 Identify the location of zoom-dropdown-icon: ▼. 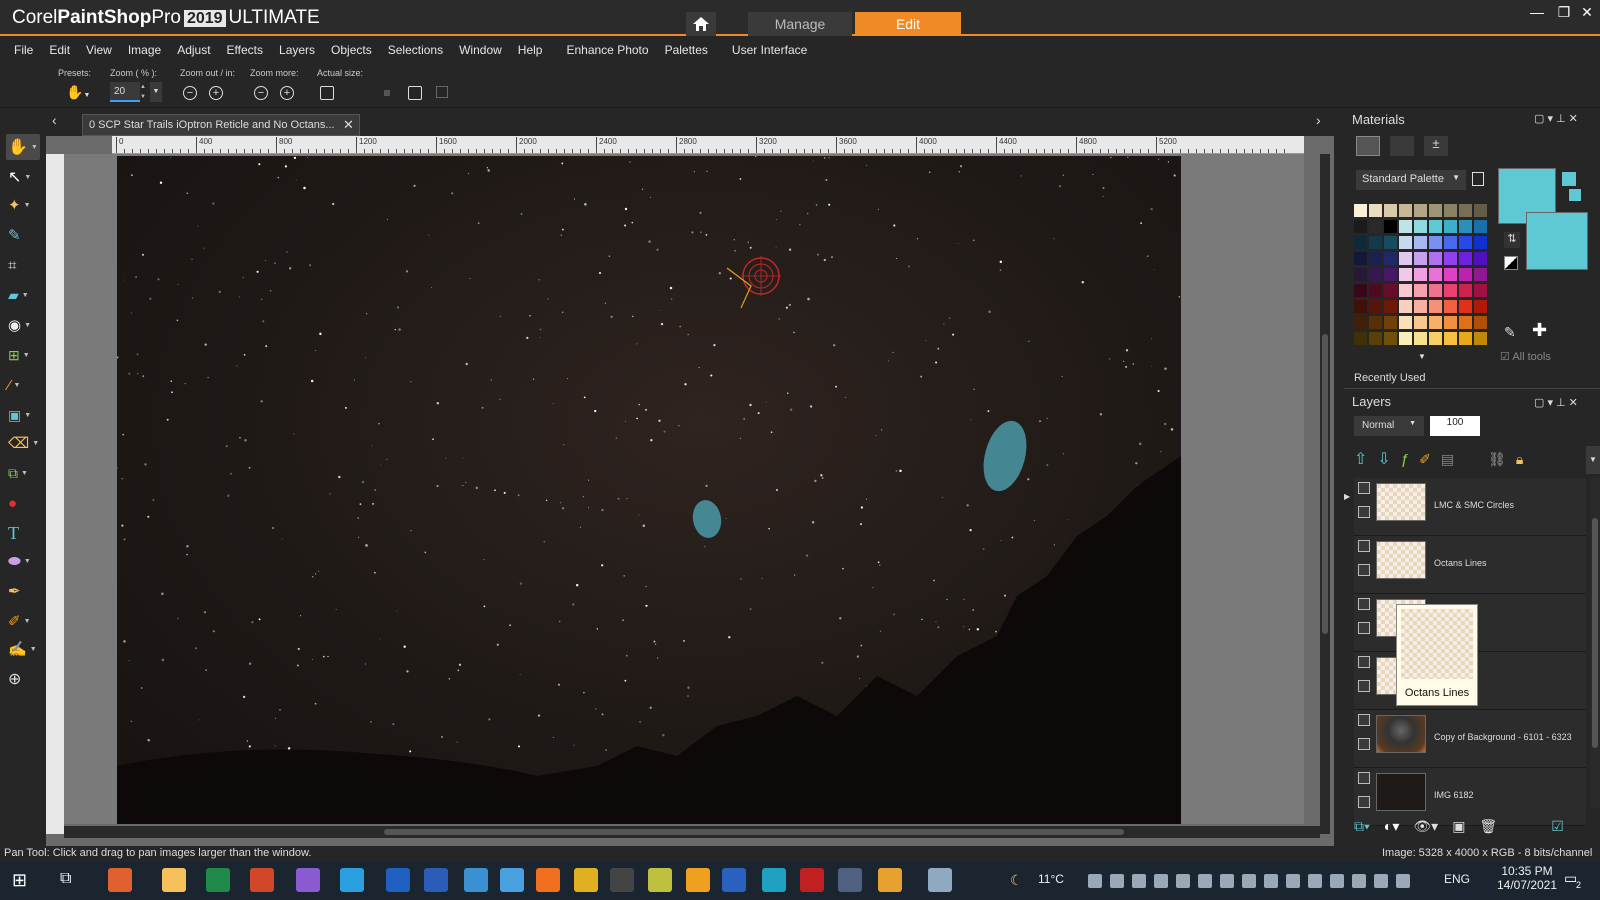
(156, 92).